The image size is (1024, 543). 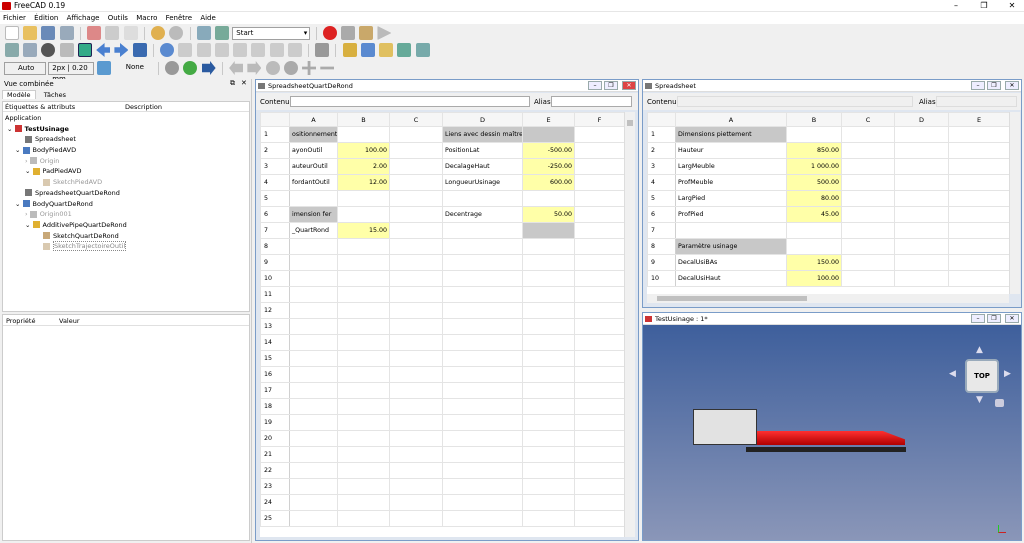 I want to click on tree-item-bodypiedavd: ⌄ BodyPiedAVD, so click(x=126, y=150).